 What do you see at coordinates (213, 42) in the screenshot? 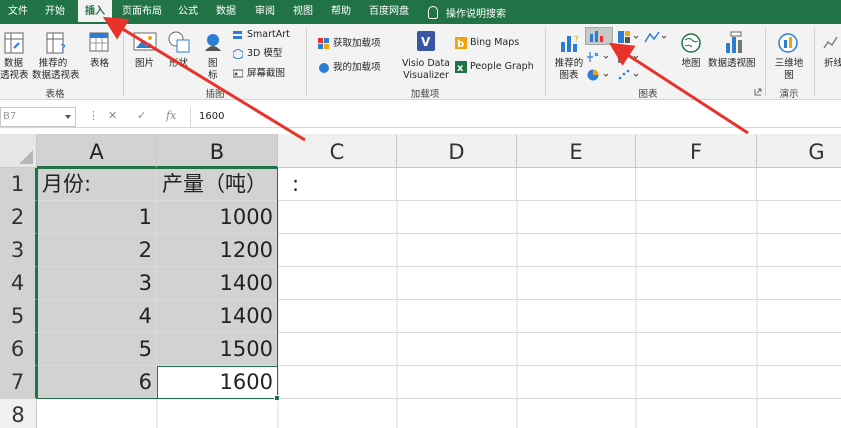
I see `icons-icon` at bounding box center [213, 42].